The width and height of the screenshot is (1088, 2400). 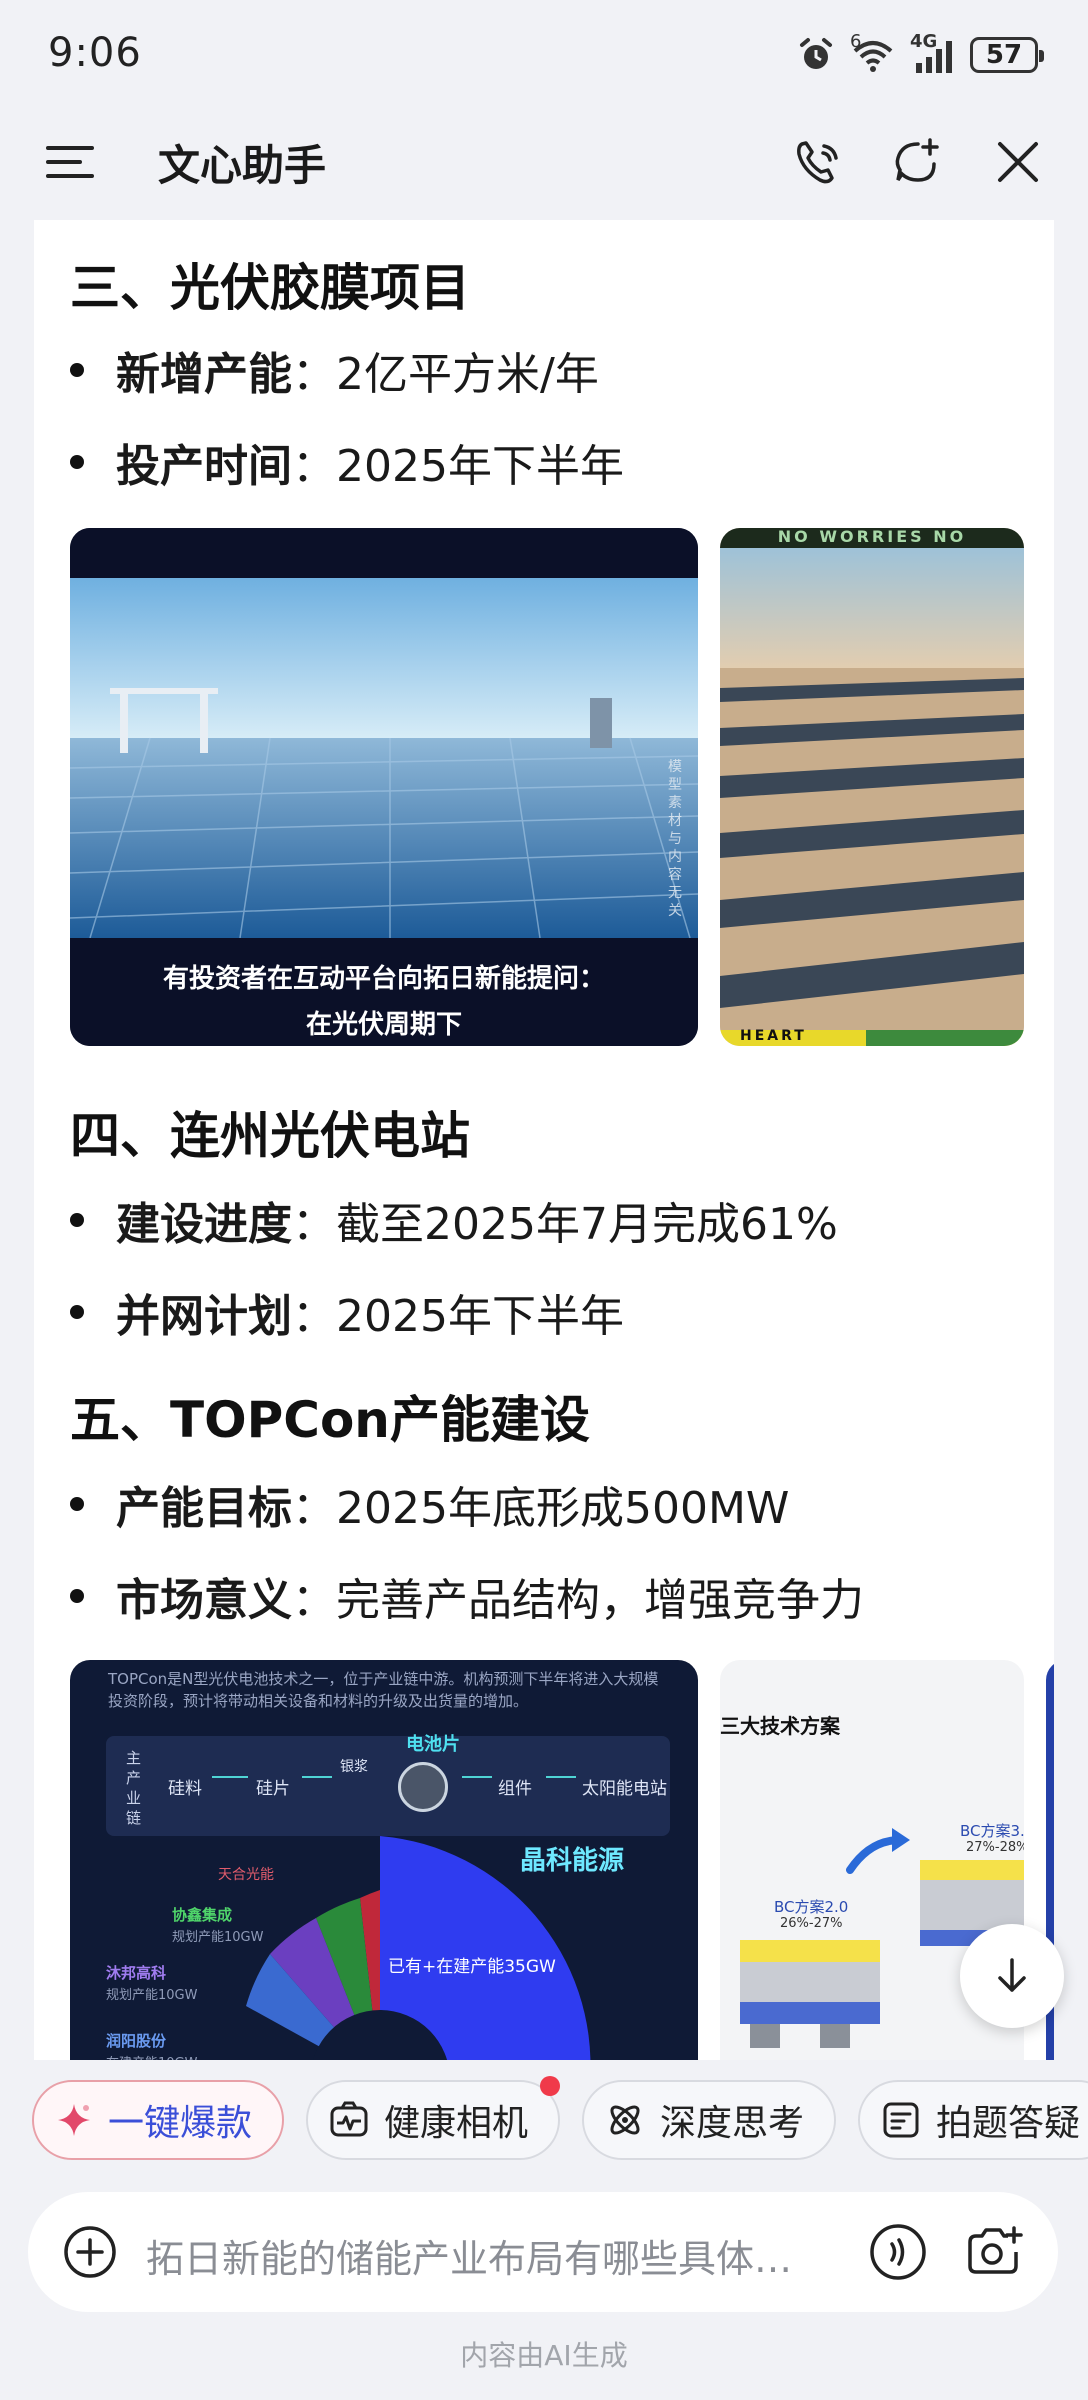 I want to click on bullet-label: 投产时间, so click(x=204, y=466).